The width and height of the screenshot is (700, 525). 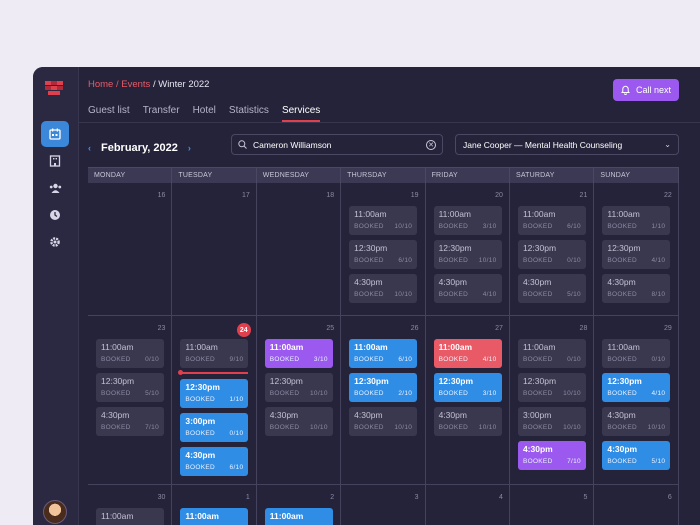 What do you see at coordinates (214, 427) in the screenshot?
I see `time-slot: 3:00pm BOOKED 0/10` at bounding box center [214, 427].